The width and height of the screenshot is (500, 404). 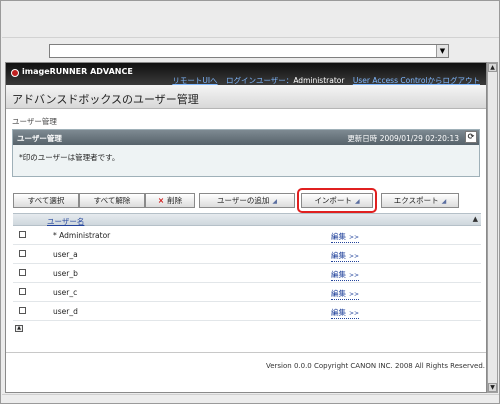 What do you see at coordinates (77, 71) in the screenshot?
I see `brand-name: imageRUNNER ADVANCE` at bounding box center [77, 71].